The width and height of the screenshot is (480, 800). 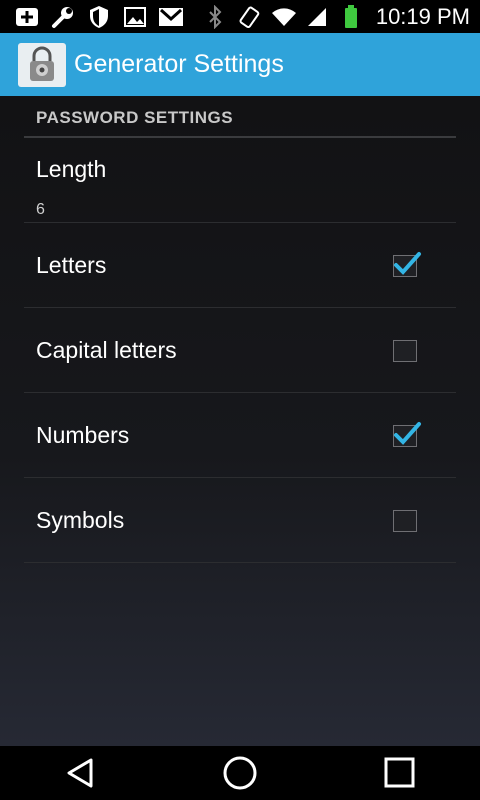 I want to click on pref-title: Length, so click(x=71, y=169).